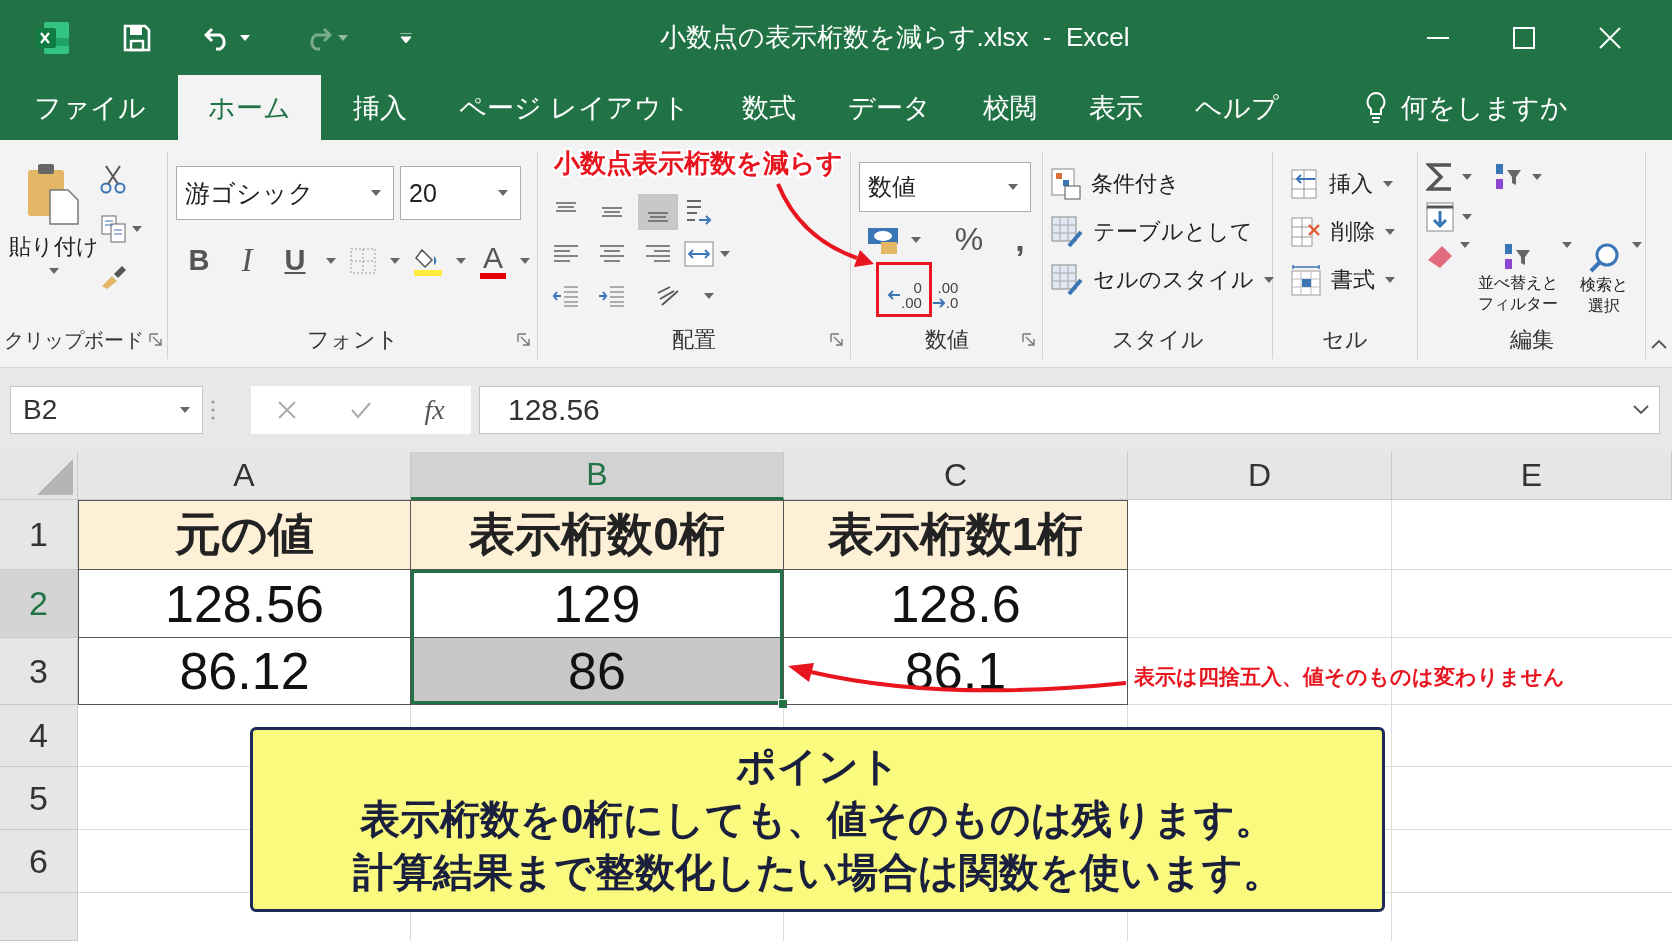  Describe the element at coordinates (1236, 107) in the screenshot. I see `ribbon-tab: ヘルプ` at that location.